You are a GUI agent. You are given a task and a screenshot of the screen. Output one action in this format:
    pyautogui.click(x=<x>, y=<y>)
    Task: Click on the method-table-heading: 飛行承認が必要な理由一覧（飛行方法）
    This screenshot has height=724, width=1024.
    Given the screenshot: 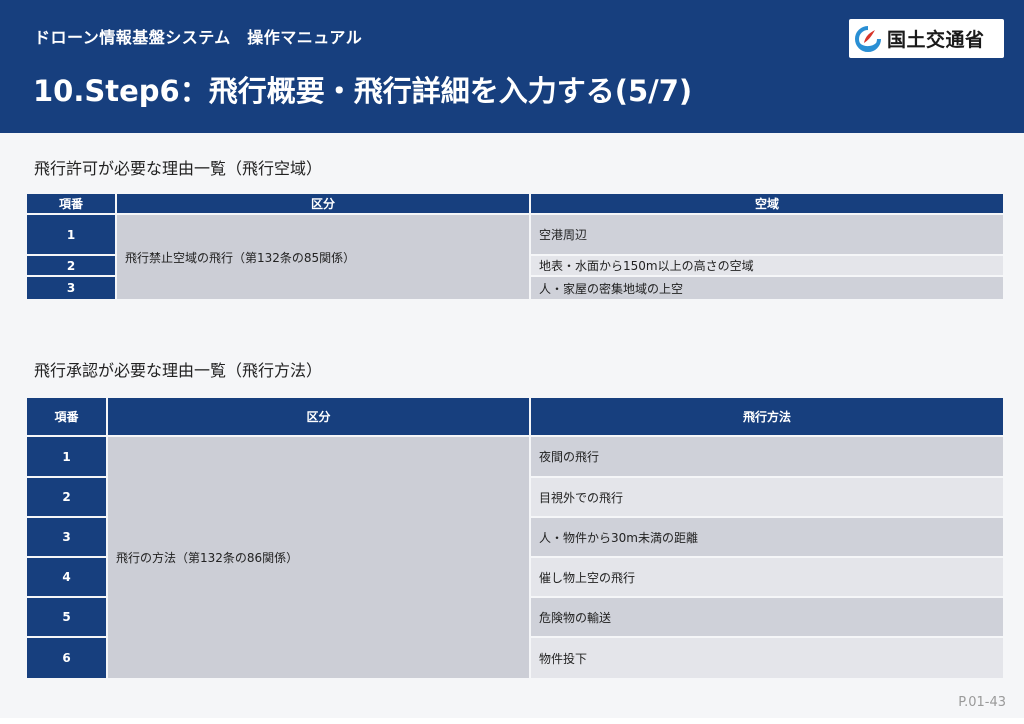 What is the action you would take?
    pyautogui.click(x=178, y=370)
    